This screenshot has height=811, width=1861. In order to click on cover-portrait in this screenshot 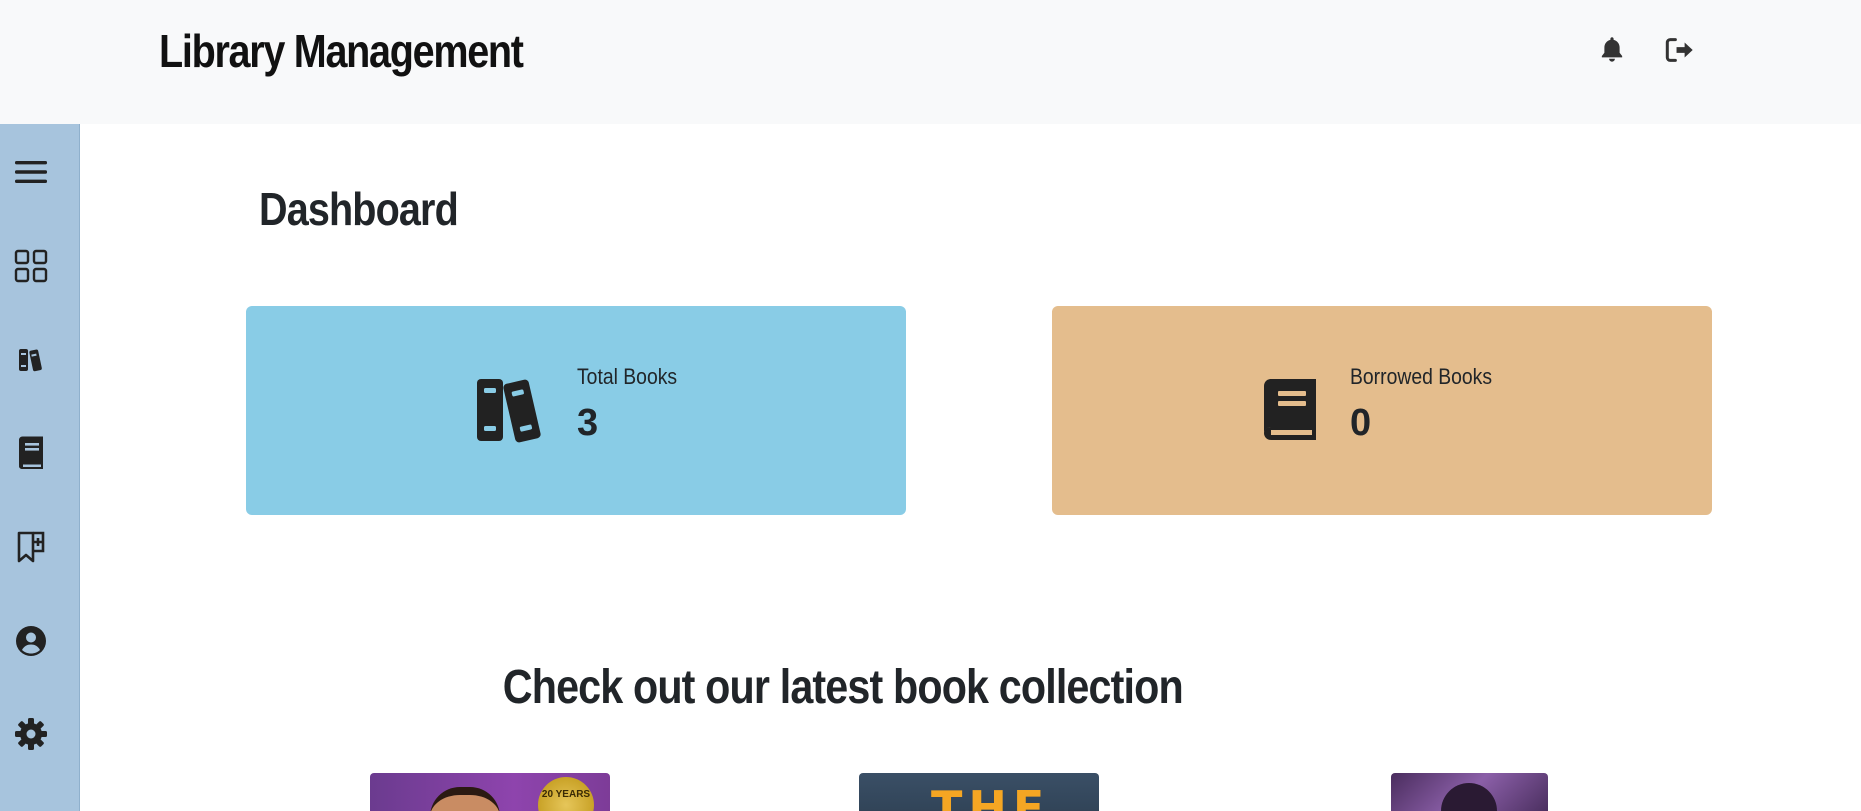, I will do `click(465, 799)`.